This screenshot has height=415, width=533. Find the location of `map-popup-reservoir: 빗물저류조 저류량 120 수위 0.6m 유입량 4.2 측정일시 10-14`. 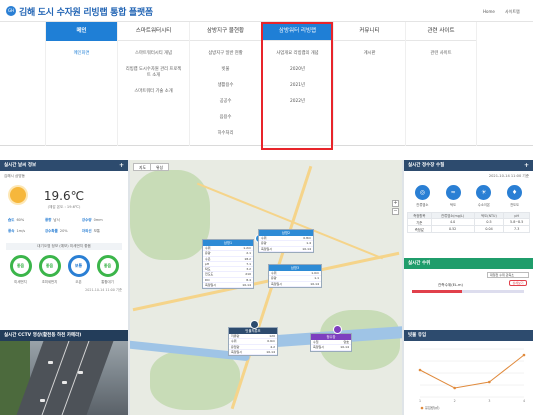

map-popup-reservoir: 빗물저류조 저류량 120 수위 0.6m 유입량 4.2 측정일시 10-14 is located at coordinates (253, 342).